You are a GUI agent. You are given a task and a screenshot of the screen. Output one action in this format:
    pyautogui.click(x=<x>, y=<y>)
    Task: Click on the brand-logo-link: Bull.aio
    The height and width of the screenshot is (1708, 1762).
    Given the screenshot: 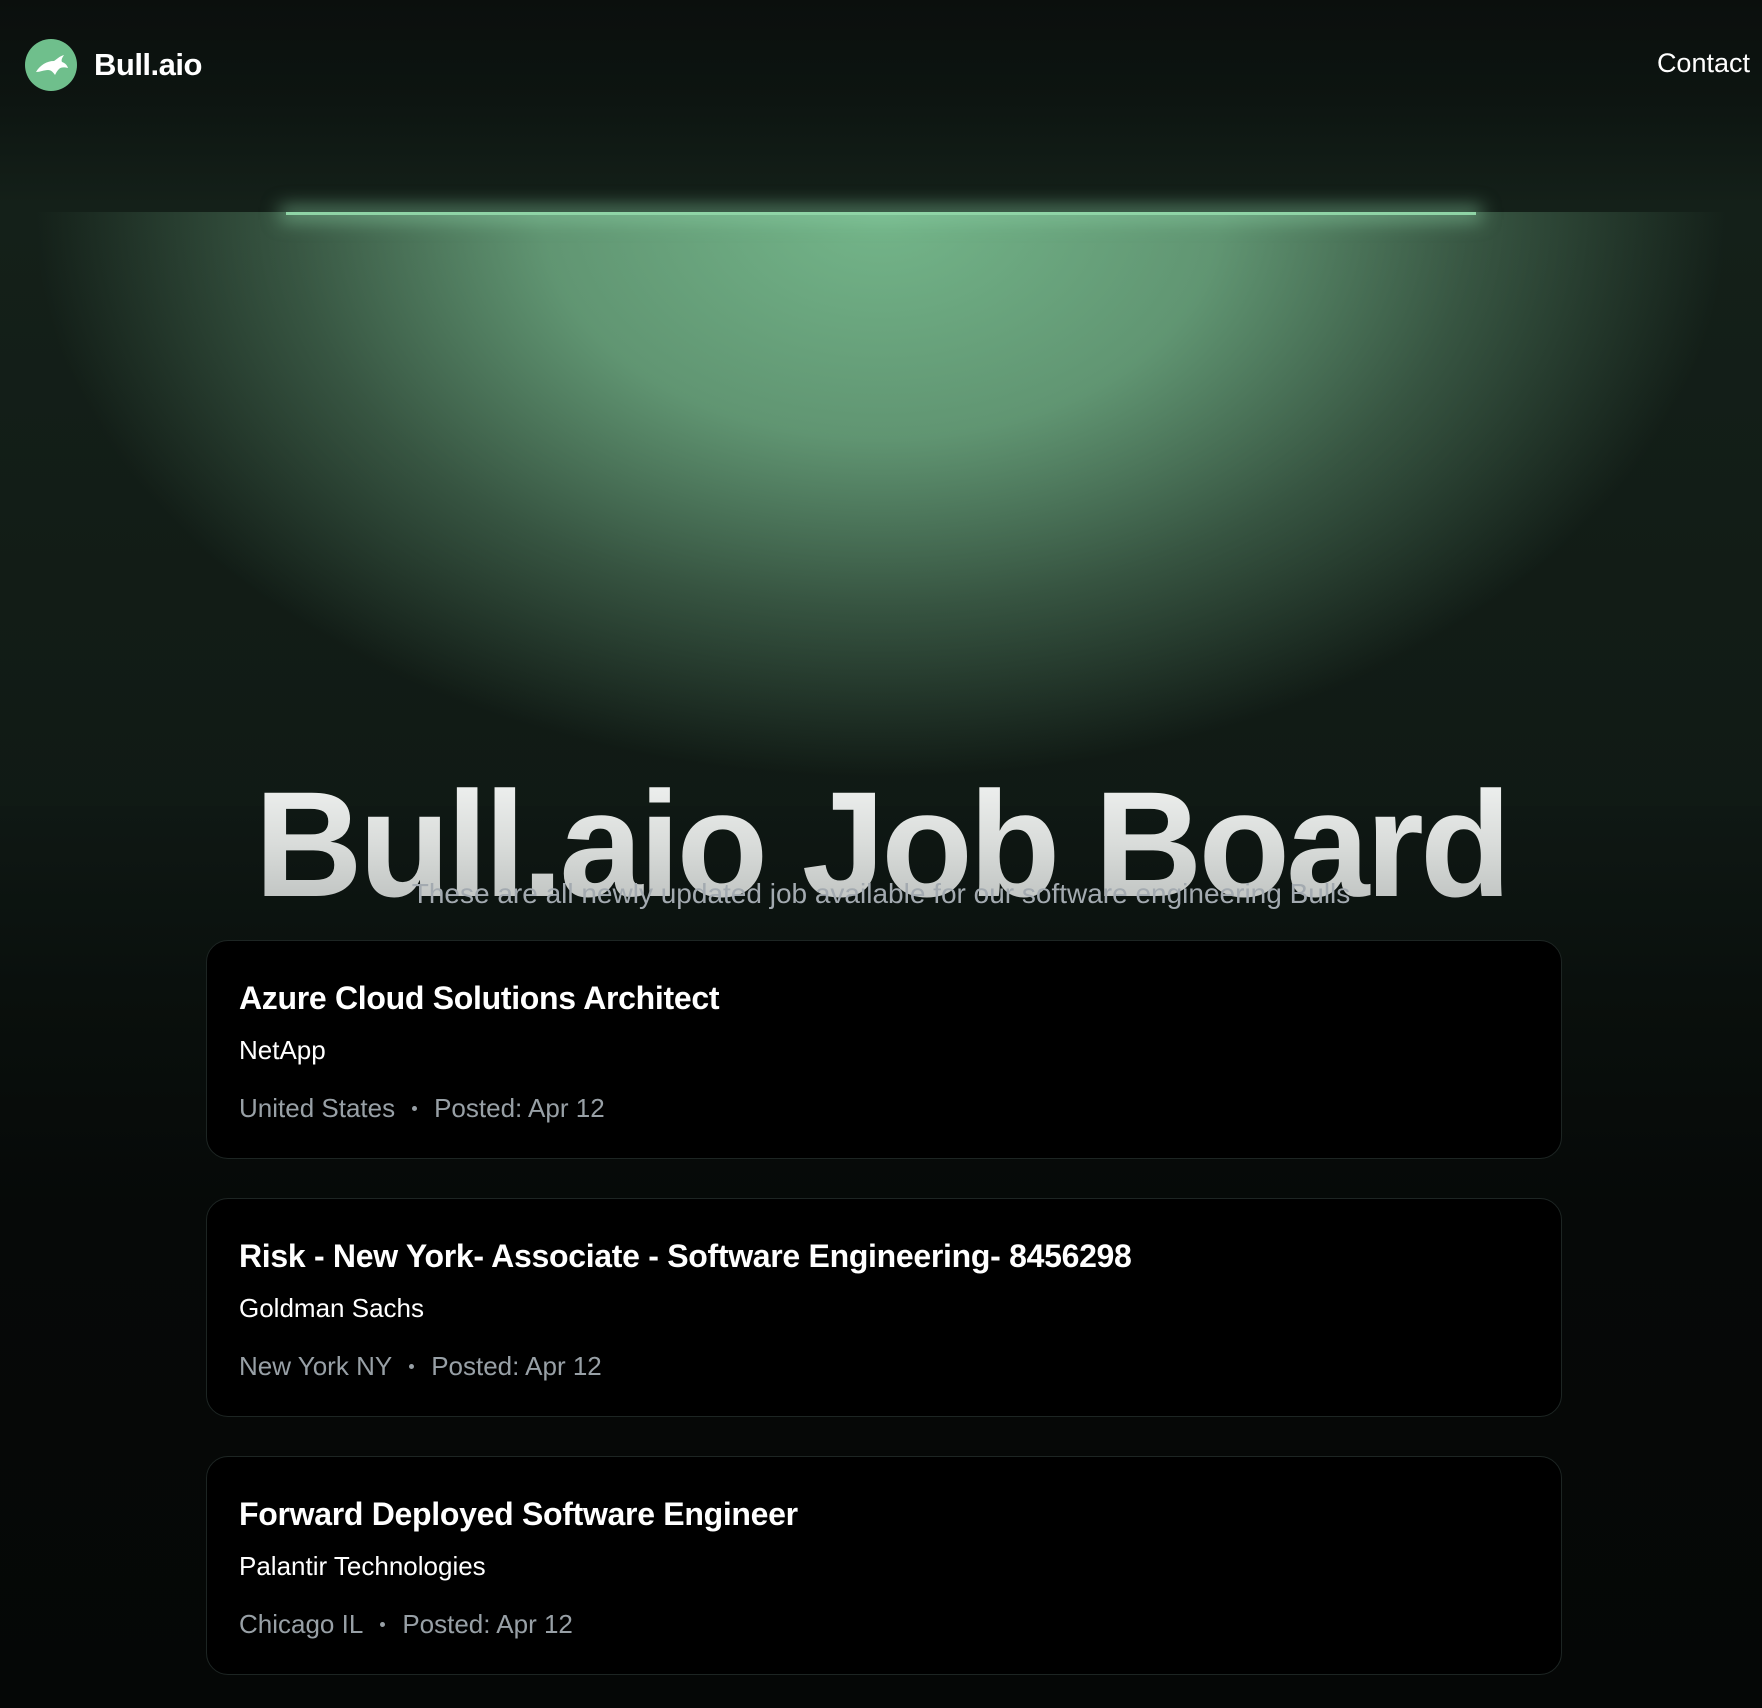 What is the action you would take?
    pyautogui.click(x=113, y=65)
    